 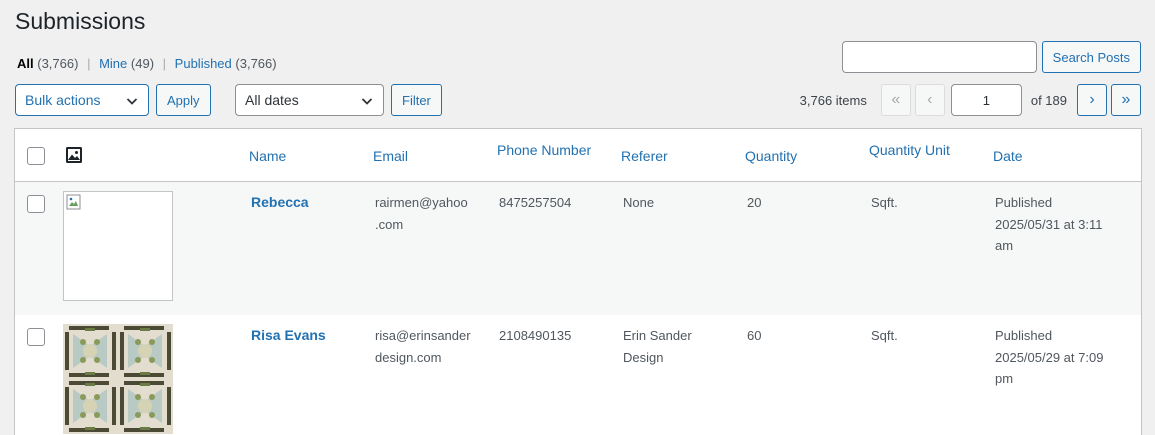 What do you see at coordinates (1126, 100) in the screenshot?
I see `last-page-button: »` at bounding box center [1126, 100].